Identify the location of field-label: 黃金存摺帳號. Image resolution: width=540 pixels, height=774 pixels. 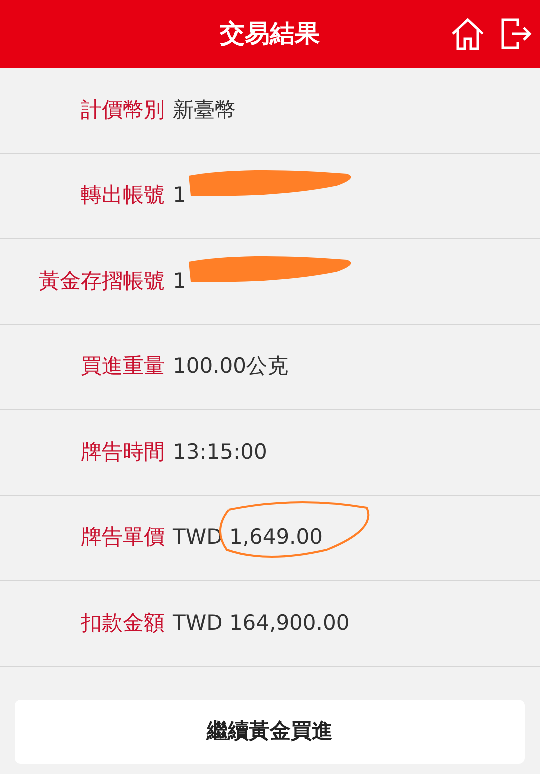
(102, 281).